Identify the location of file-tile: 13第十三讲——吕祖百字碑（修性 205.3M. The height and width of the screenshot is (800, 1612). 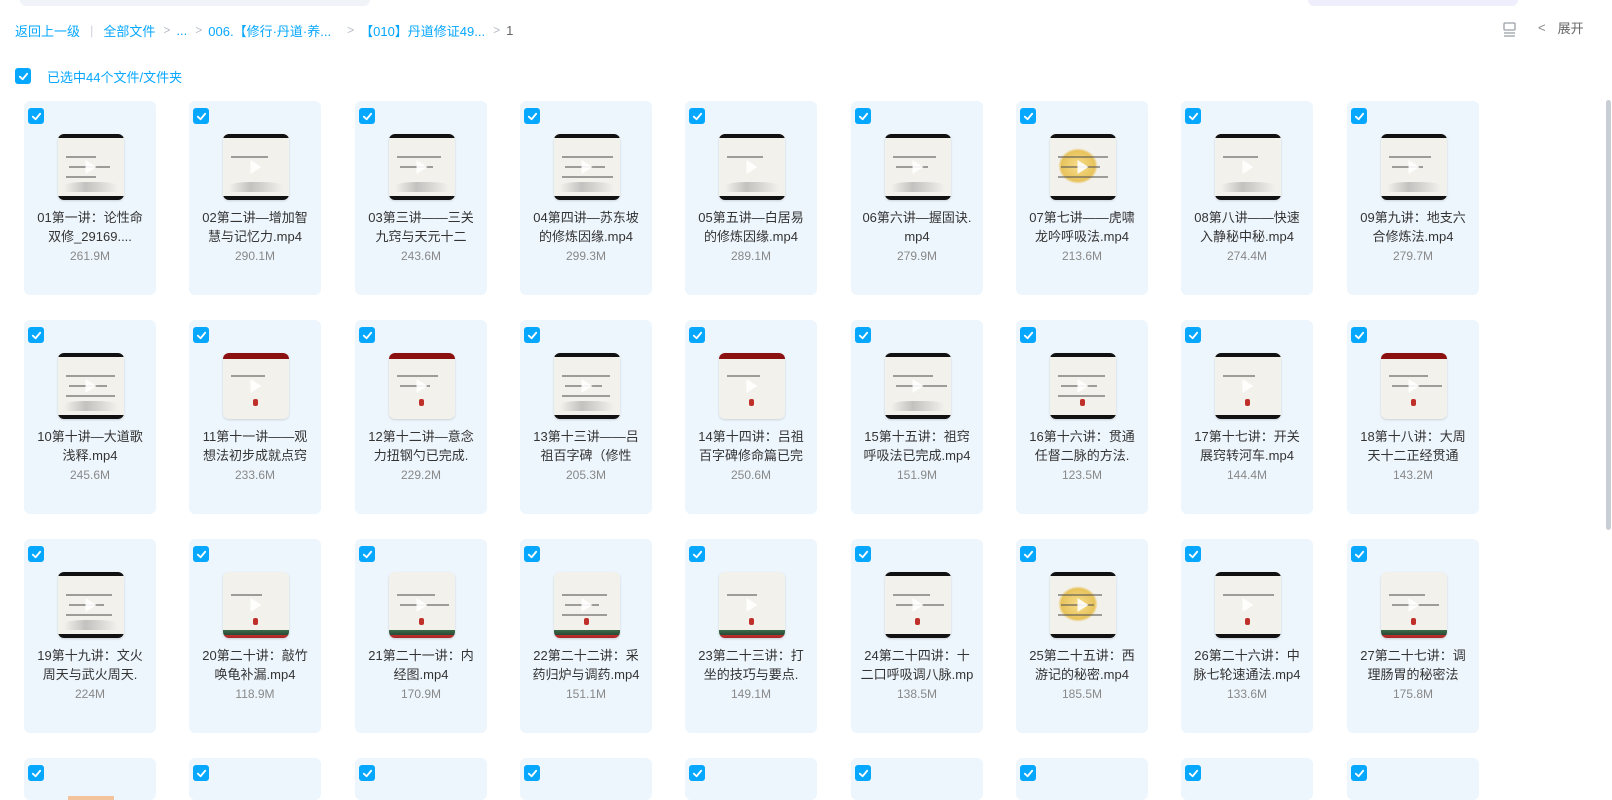
(586, 417).